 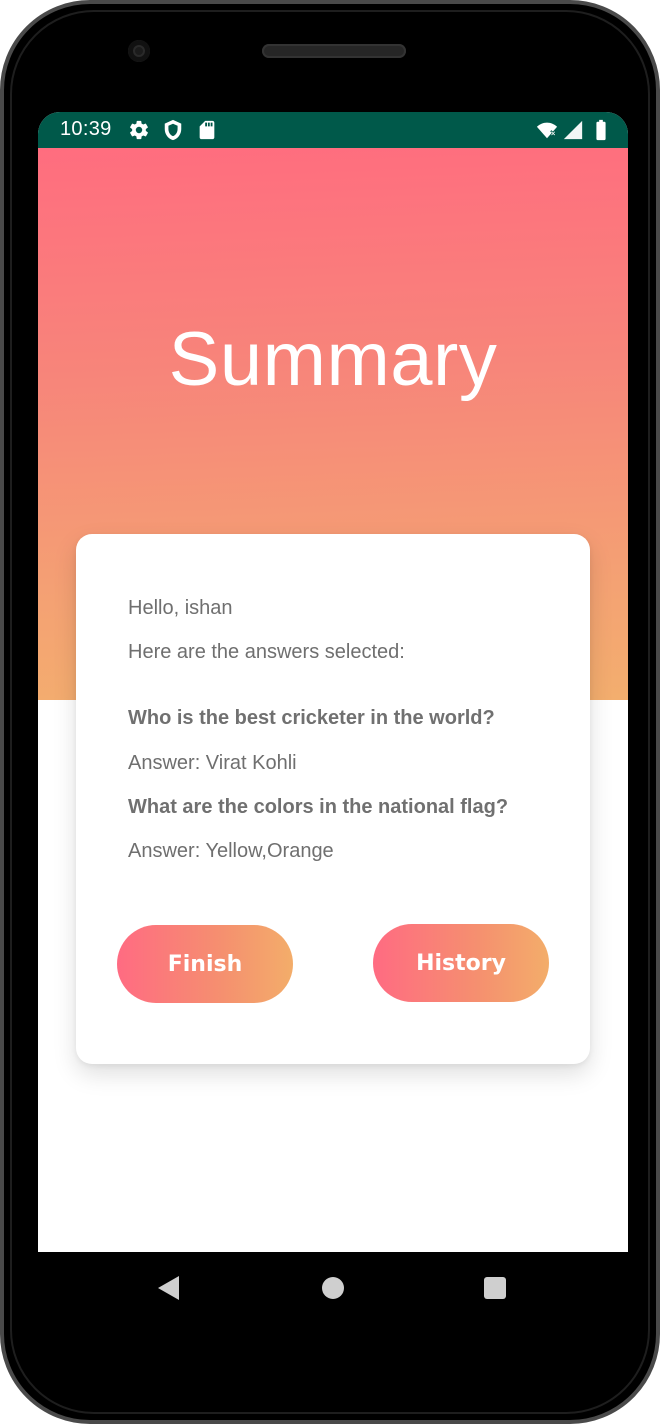 What do you see at coordinates (231, 851) in the screenshot?
I see `answer-text: Answer: Yellow,Orange` at bounding box center [231, 851].